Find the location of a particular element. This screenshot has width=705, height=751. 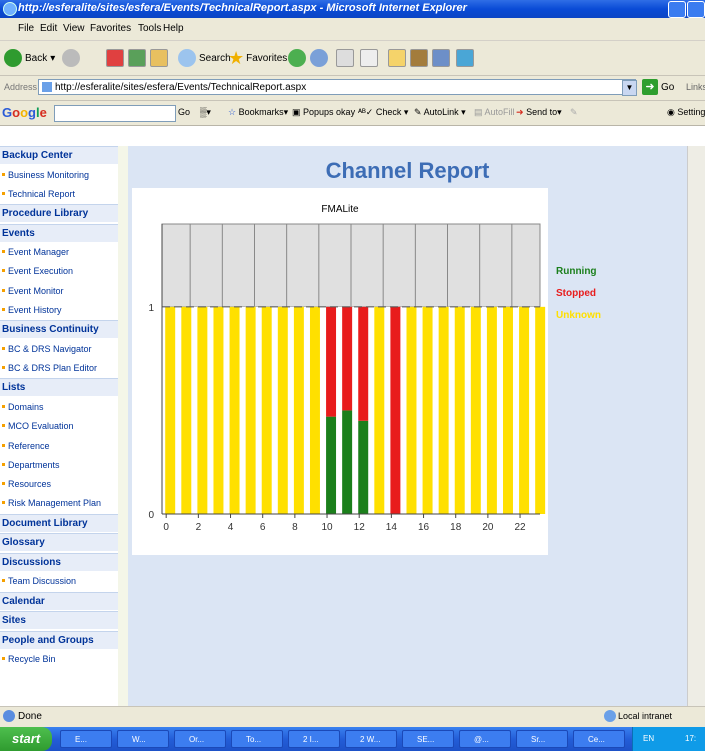

settings-button: ◉ Settings is located at coordinates (686, 112).